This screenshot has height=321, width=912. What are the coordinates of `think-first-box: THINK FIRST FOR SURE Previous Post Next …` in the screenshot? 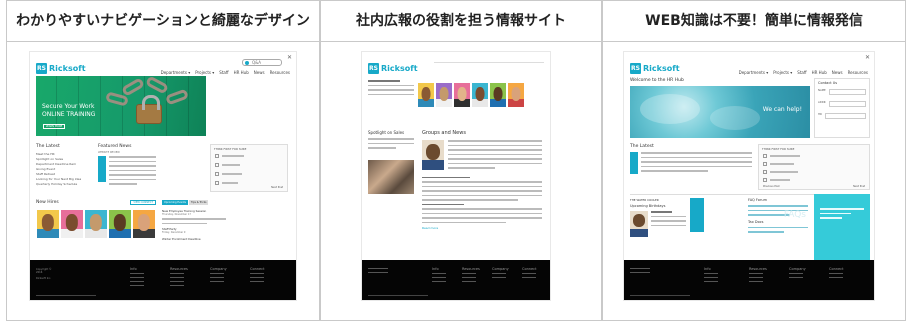 It's located at (814, 167).